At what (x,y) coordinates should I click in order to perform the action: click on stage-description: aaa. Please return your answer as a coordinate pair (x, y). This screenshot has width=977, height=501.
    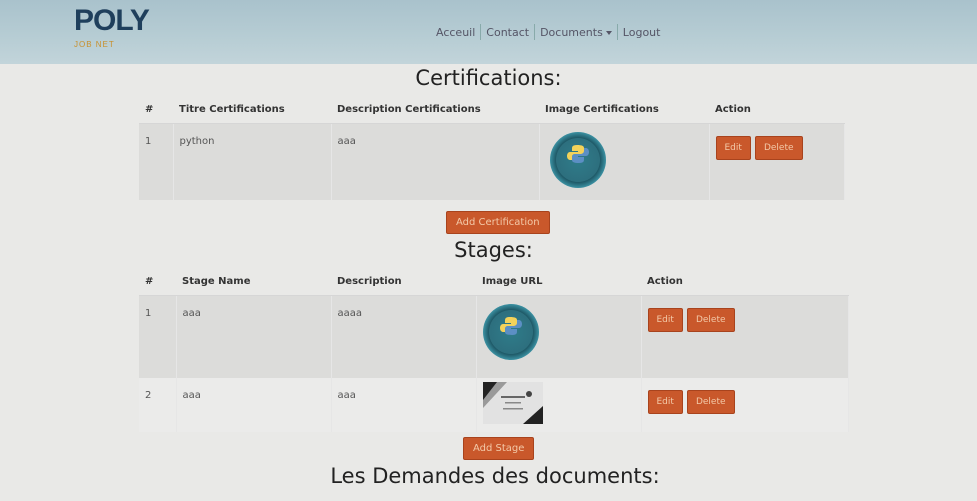
    Looking at the image, I should click on (404, 404).